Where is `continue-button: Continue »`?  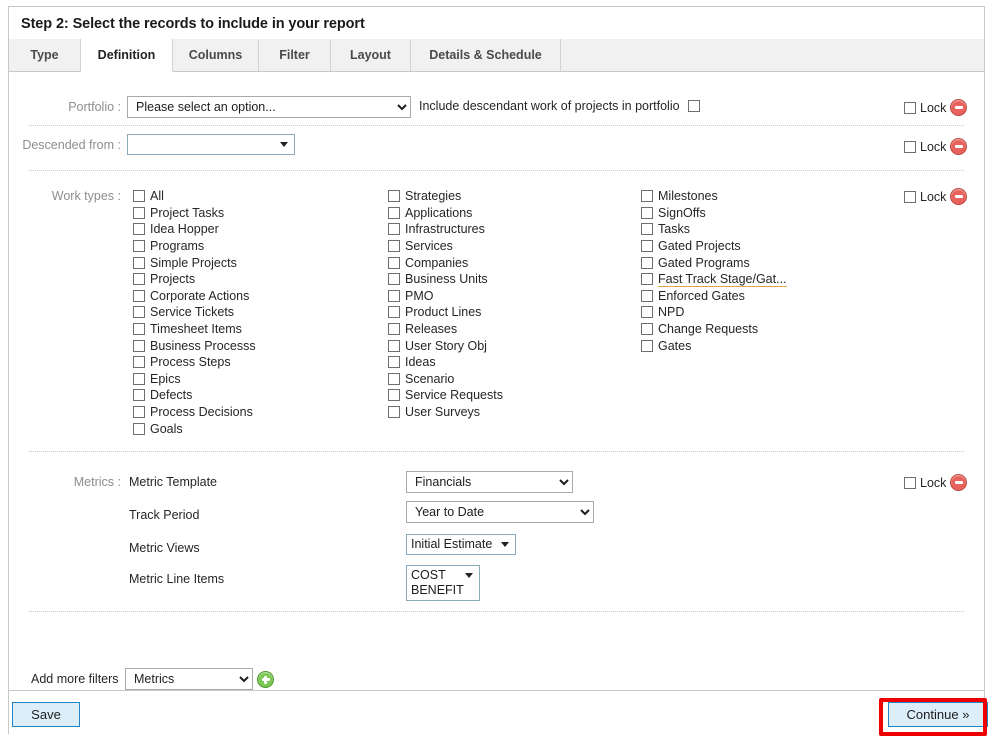
continue-button: Continue » is located at coordinates (938, 714).